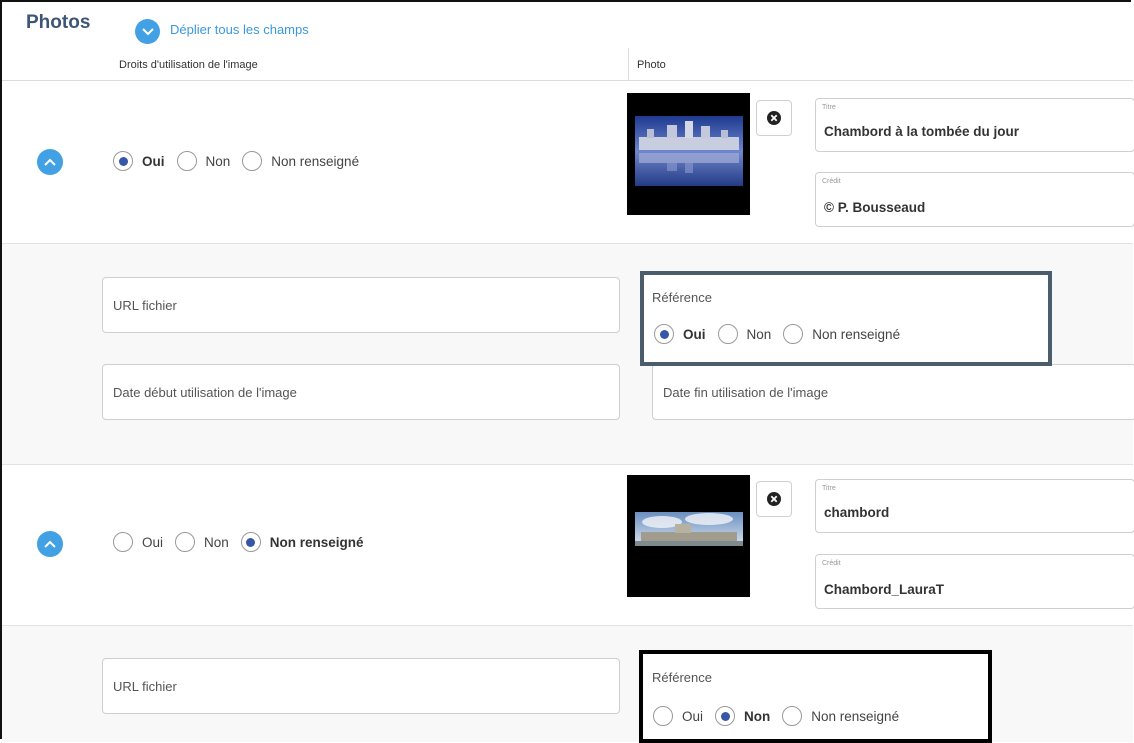 The image size is (1134, 743). I want to click on remove-photo-1-button, so click(774, 118).